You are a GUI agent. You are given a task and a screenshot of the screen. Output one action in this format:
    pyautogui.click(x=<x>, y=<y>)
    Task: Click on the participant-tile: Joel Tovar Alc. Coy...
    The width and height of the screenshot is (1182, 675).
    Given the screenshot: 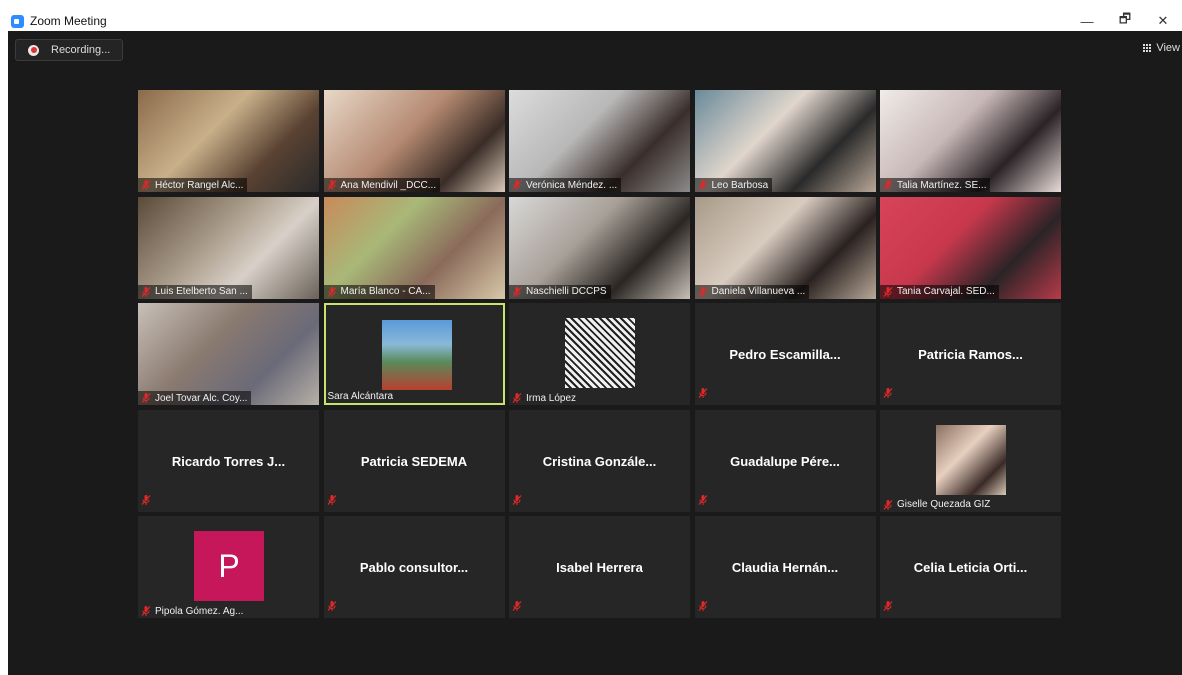 What is the action you would take?
    pyautogui.click(x=228, y=354)
    